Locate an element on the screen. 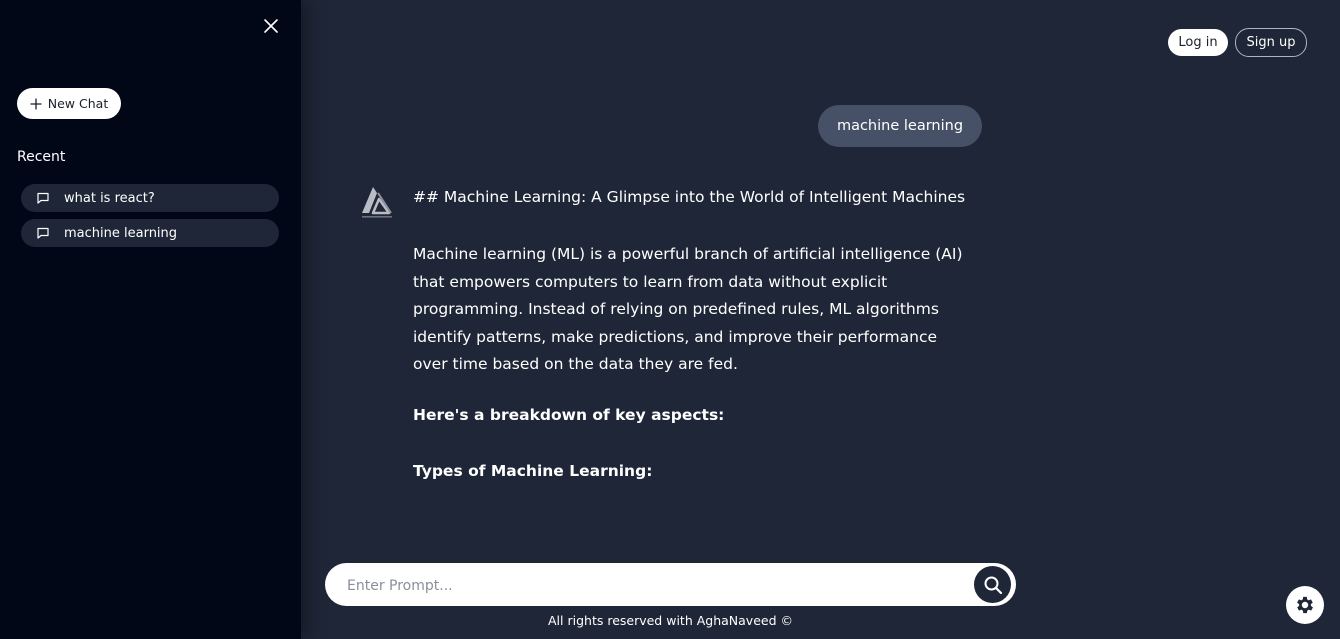 The height and width of the screenshot is (639, 1340). recent-item-label: what is react? is located at coordinates (109, 198).